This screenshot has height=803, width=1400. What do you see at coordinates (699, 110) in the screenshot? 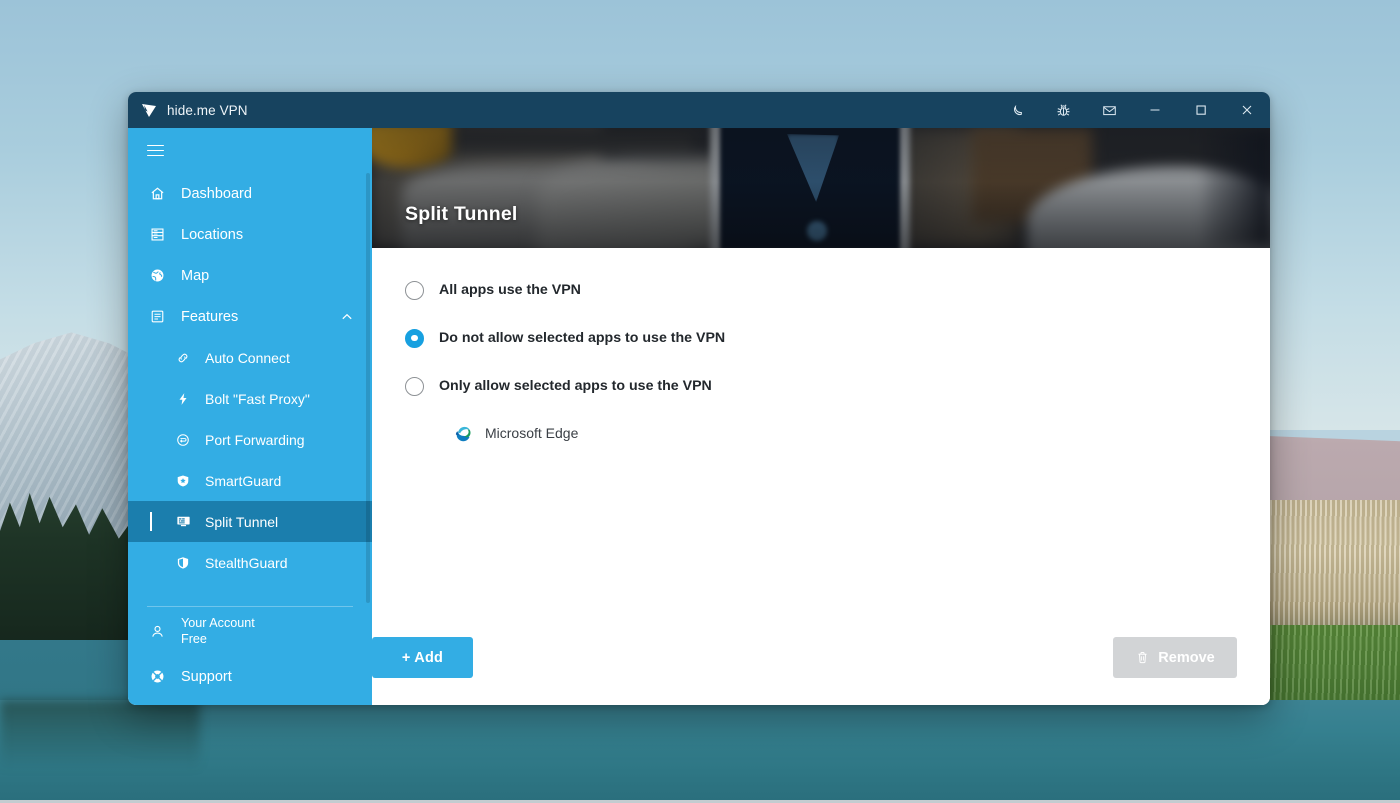
I see `window-titlebar: hide.me VPN` at bounding box center [699, 110].